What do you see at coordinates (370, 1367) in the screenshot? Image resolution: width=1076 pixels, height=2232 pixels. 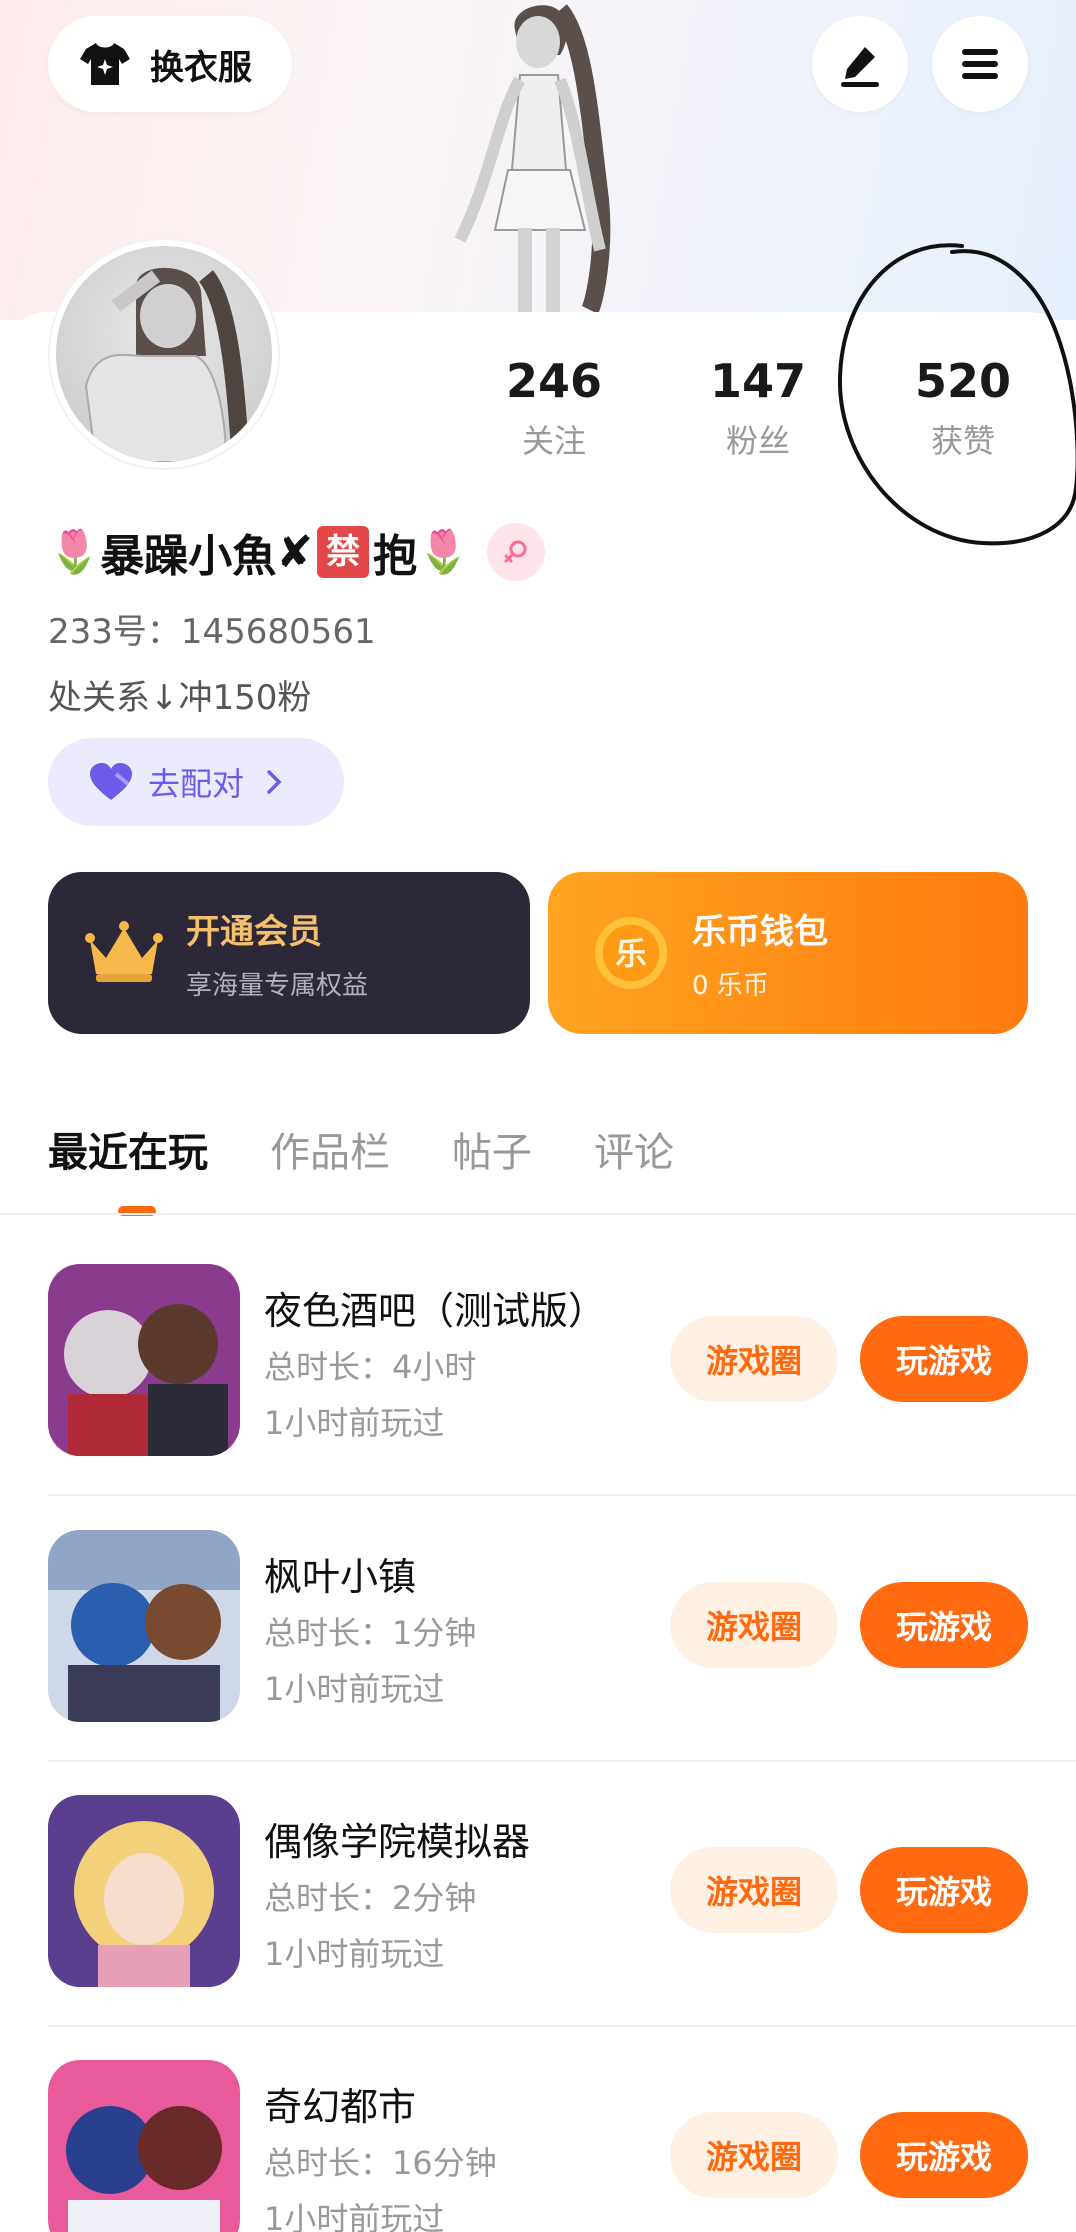 I see `game-duration: 总时长：4小时` at bounding box center [370, 1367].